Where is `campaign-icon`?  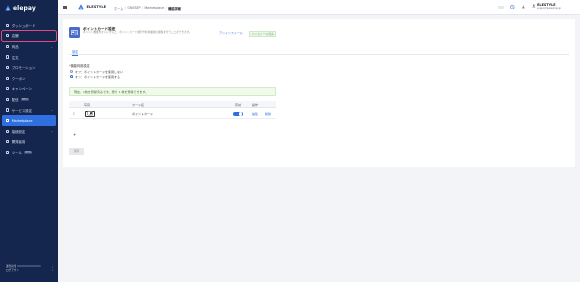
campaign-icon is located at coordinates (8, 89).